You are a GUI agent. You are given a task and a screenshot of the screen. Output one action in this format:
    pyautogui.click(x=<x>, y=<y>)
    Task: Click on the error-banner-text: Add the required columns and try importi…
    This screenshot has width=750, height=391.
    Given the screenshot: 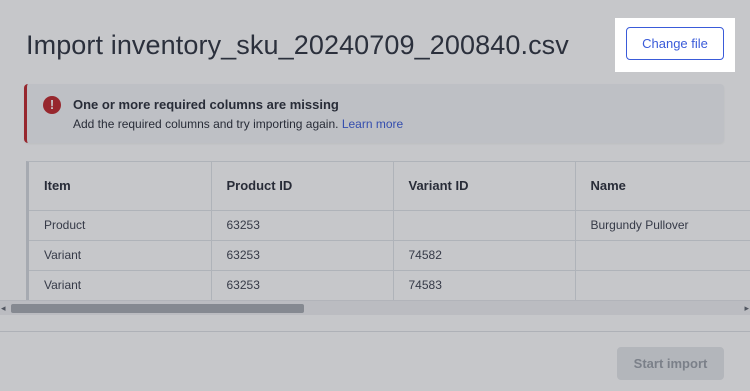 What is the action you would take?
    pyautogui.click(x=206, y=124)
    